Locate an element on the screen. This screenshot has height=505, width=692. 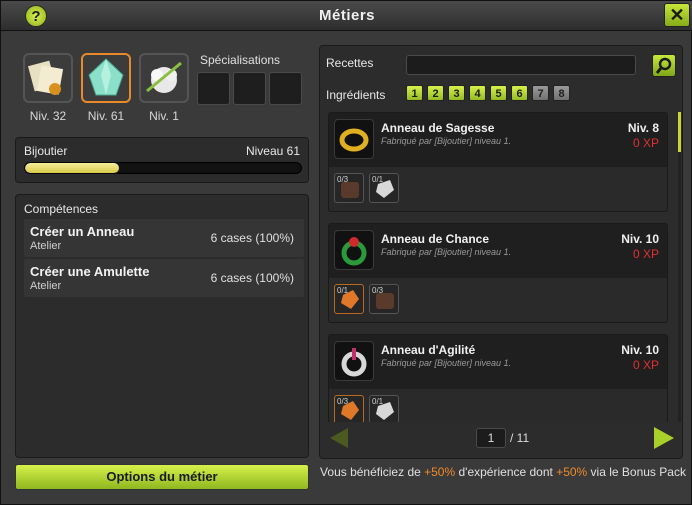
search-icon is located at coordinates (663, 65).